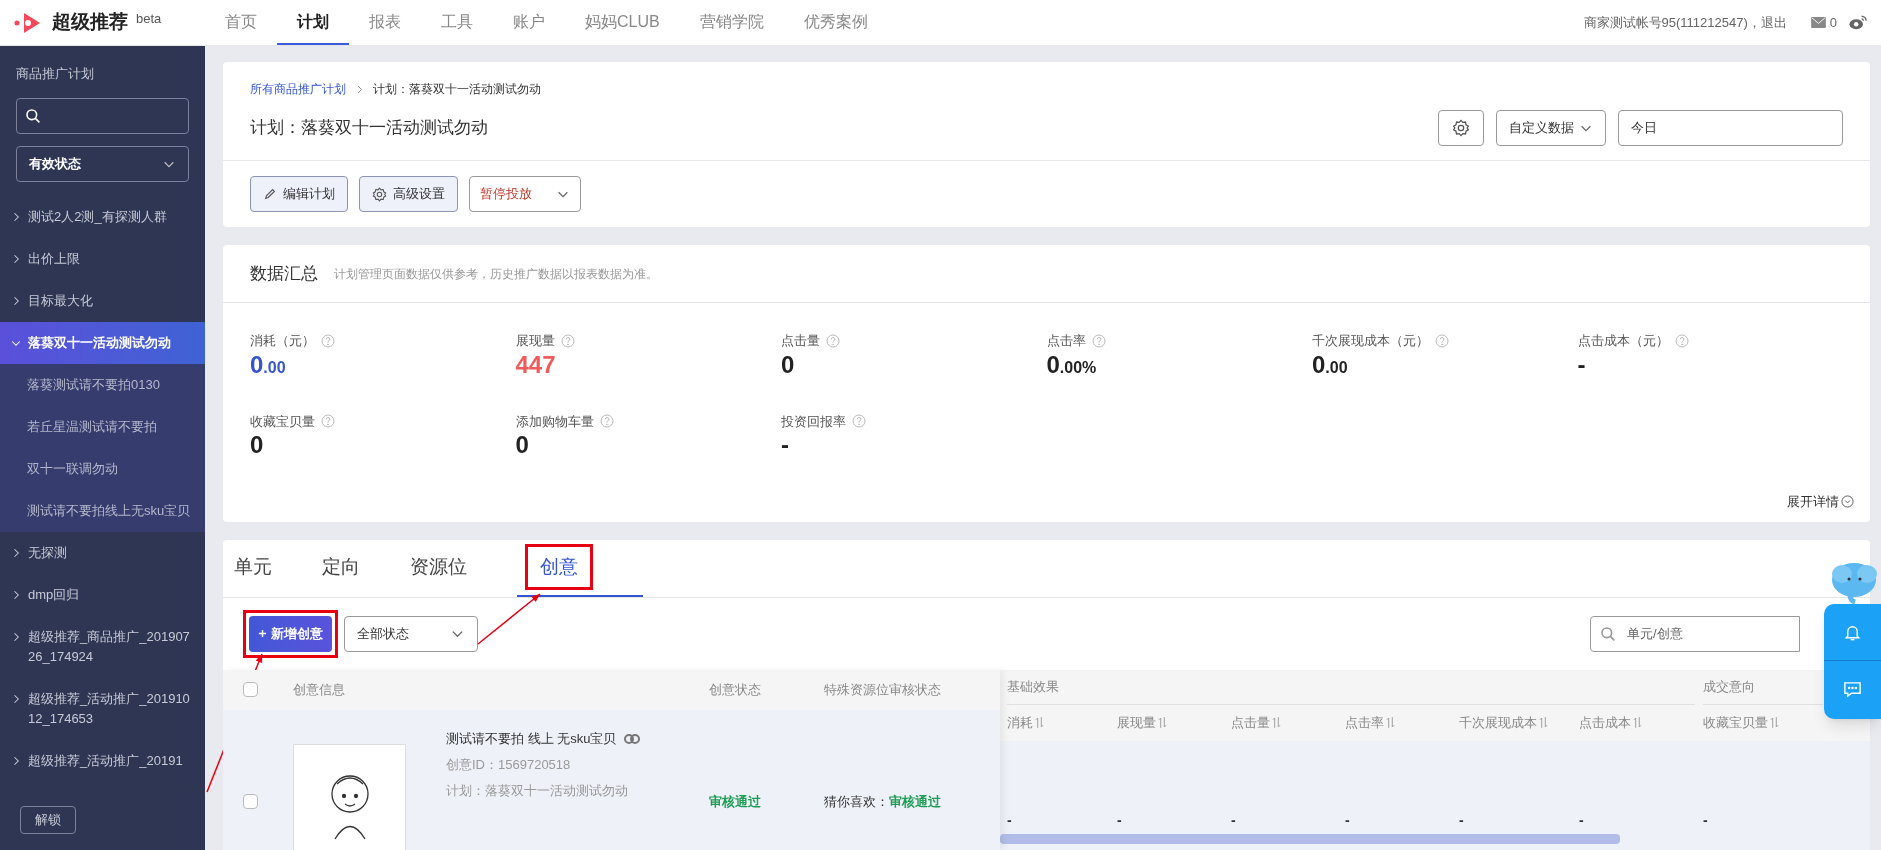  I want to click on breadcrumb-item: 所有商品推广计划, so click(298, 89).